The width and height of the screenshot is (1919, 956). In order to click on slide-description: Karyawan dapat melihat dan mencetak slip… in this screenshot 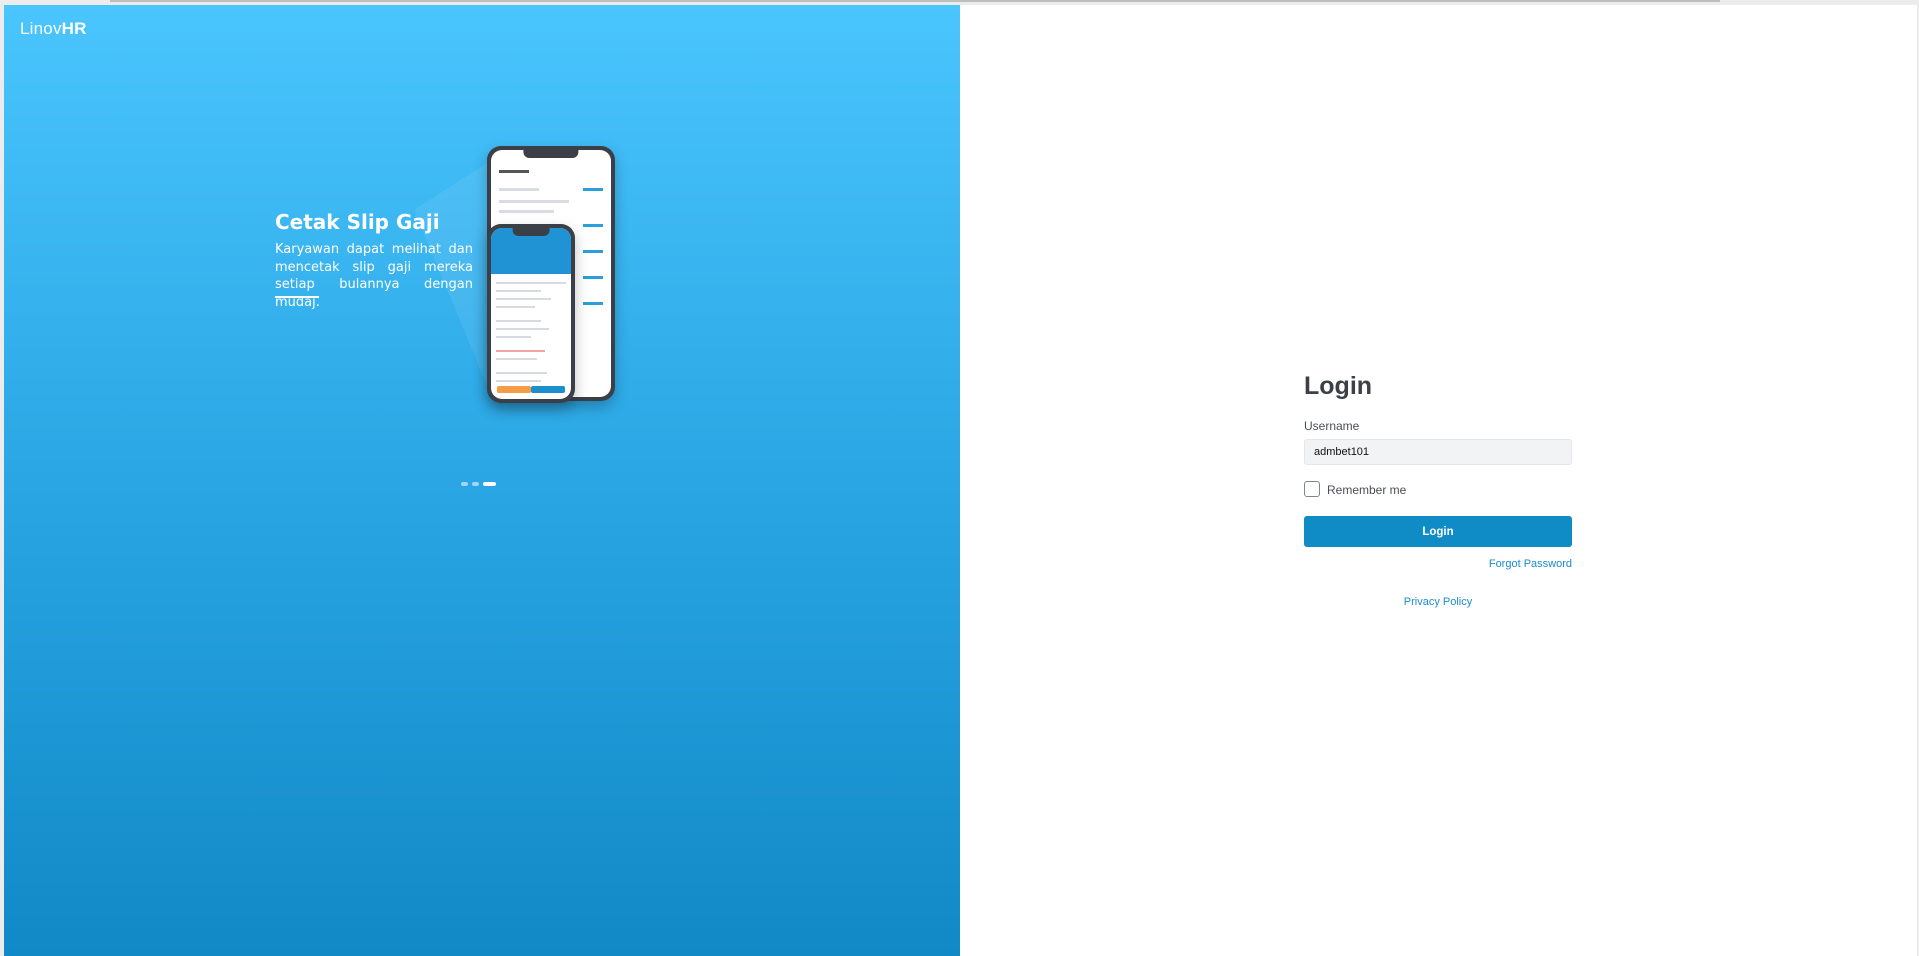, I will do `click(374, 276)`.